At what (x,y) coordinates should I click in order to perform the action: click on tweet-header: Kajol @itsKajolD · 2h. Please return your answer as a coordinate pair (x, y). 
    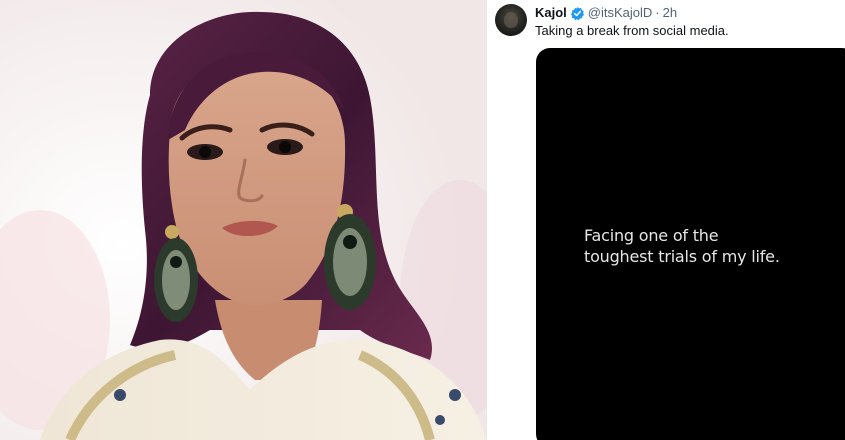
    Looking at the image, I should click on (606, 13).